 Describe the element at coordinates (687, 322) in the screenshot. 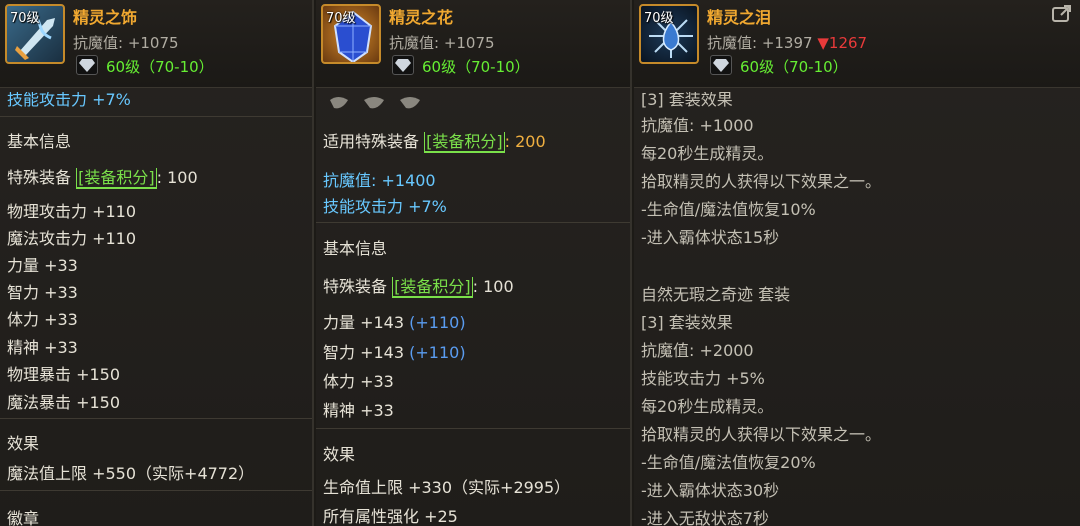

I see `set-effect-line: [3] 套装效果` at that location.